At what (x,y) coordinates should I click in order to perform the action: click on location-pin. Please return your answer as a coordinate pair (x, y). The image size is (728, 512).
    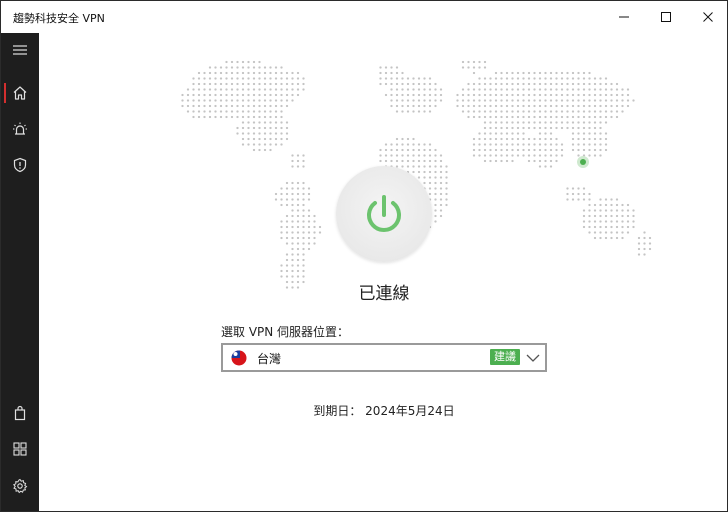
    Looking at the image, I should click on (583, 162).